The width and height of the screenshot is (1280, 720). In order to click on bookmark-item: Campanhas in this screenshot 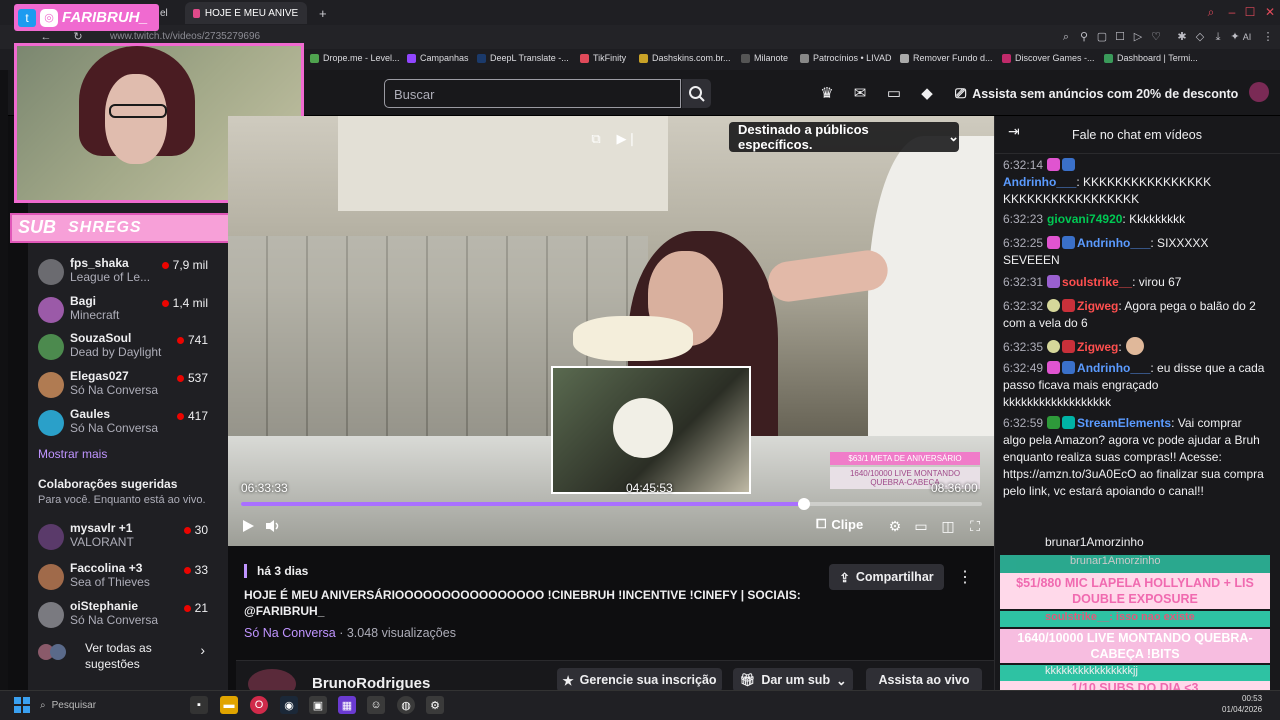, I will do `click(438, 58)`.